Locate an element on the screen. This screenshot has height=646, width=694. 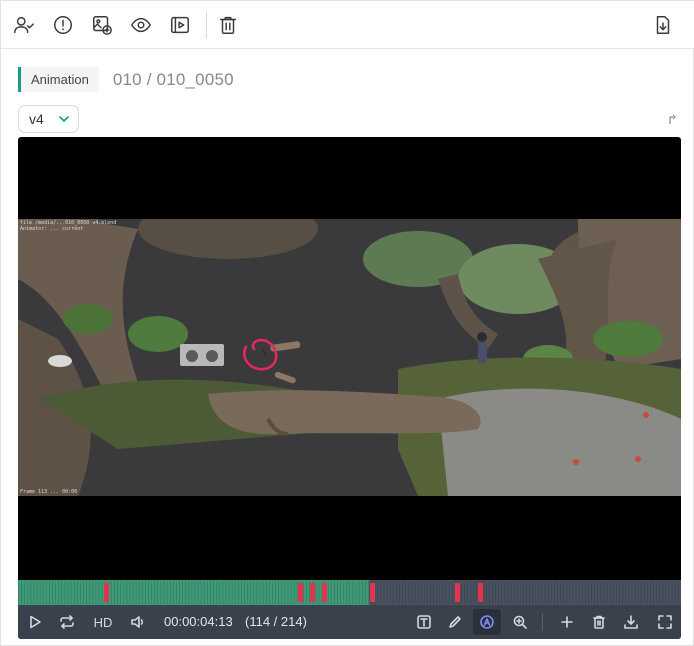
timeline-bar is located at coordinates (349, 592).